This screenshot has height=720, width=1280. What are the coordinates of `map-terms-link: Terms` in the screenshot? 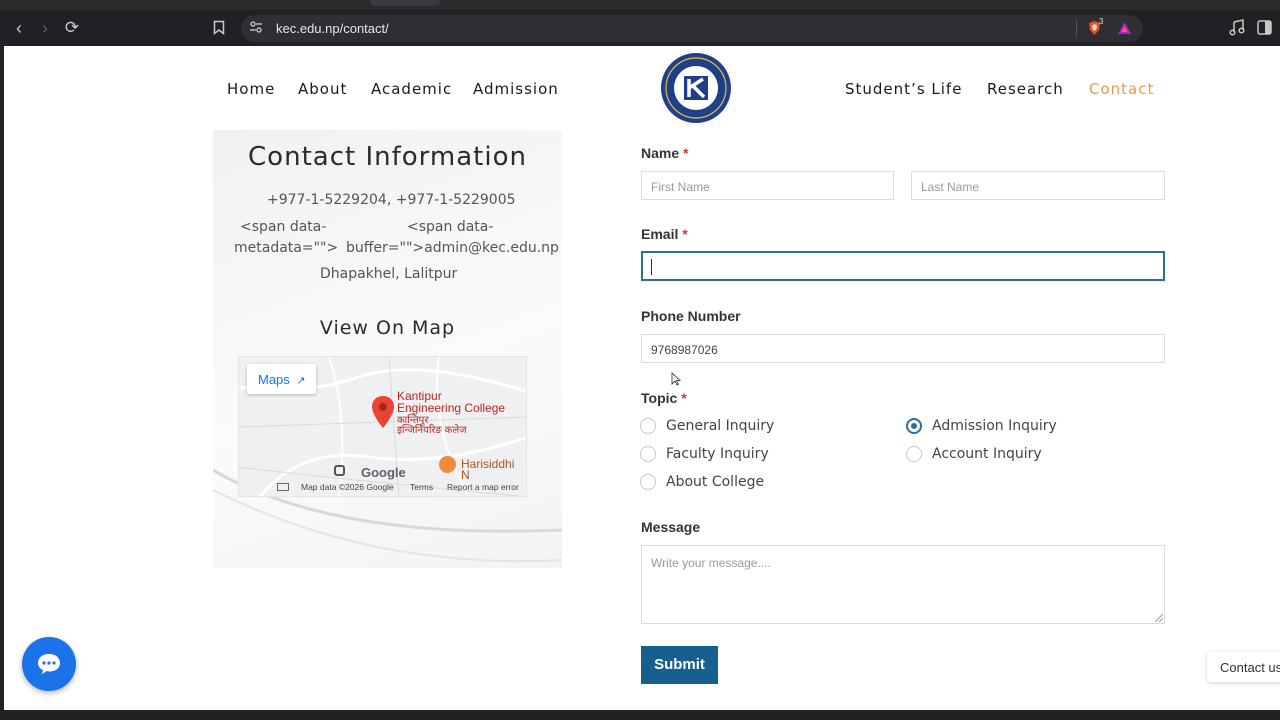 It's located at (421, 487).